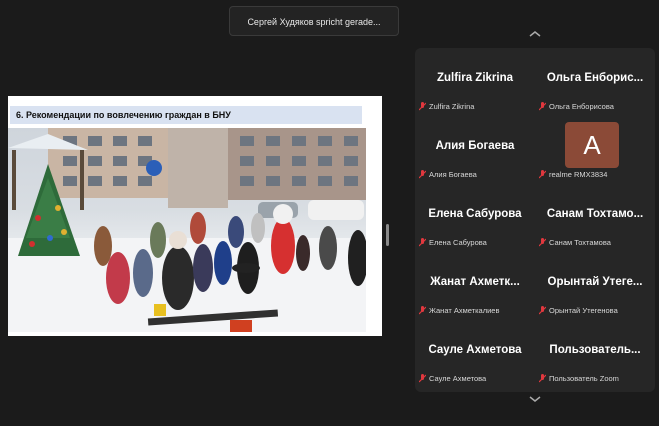  What do you see at coordinates (475, 214) in the screenshot?
I see `participant-name: Елена Сабурова` at bounding box center [475, 214].